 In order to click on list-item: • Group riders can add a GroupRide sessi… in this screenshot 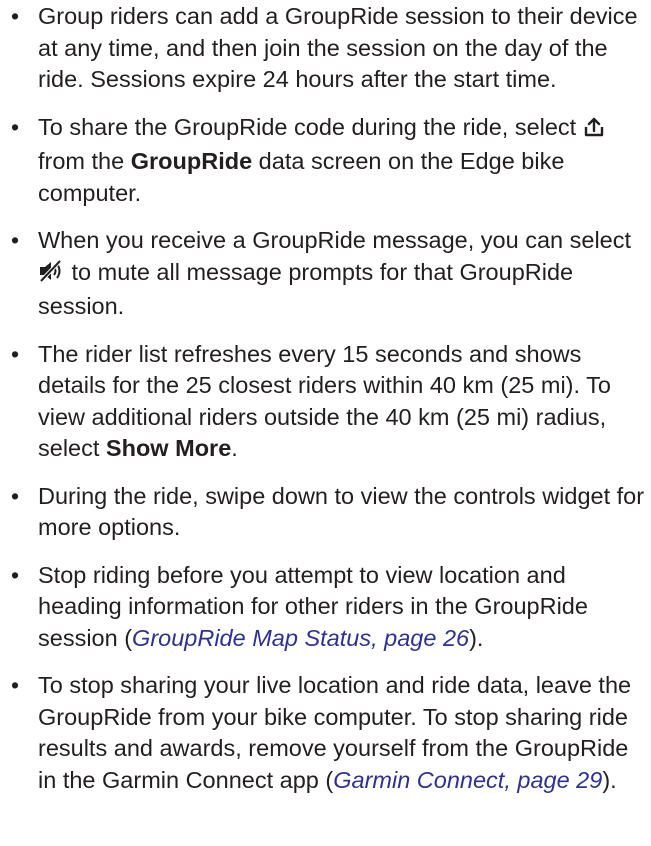, I will do `click(325, 48)`.